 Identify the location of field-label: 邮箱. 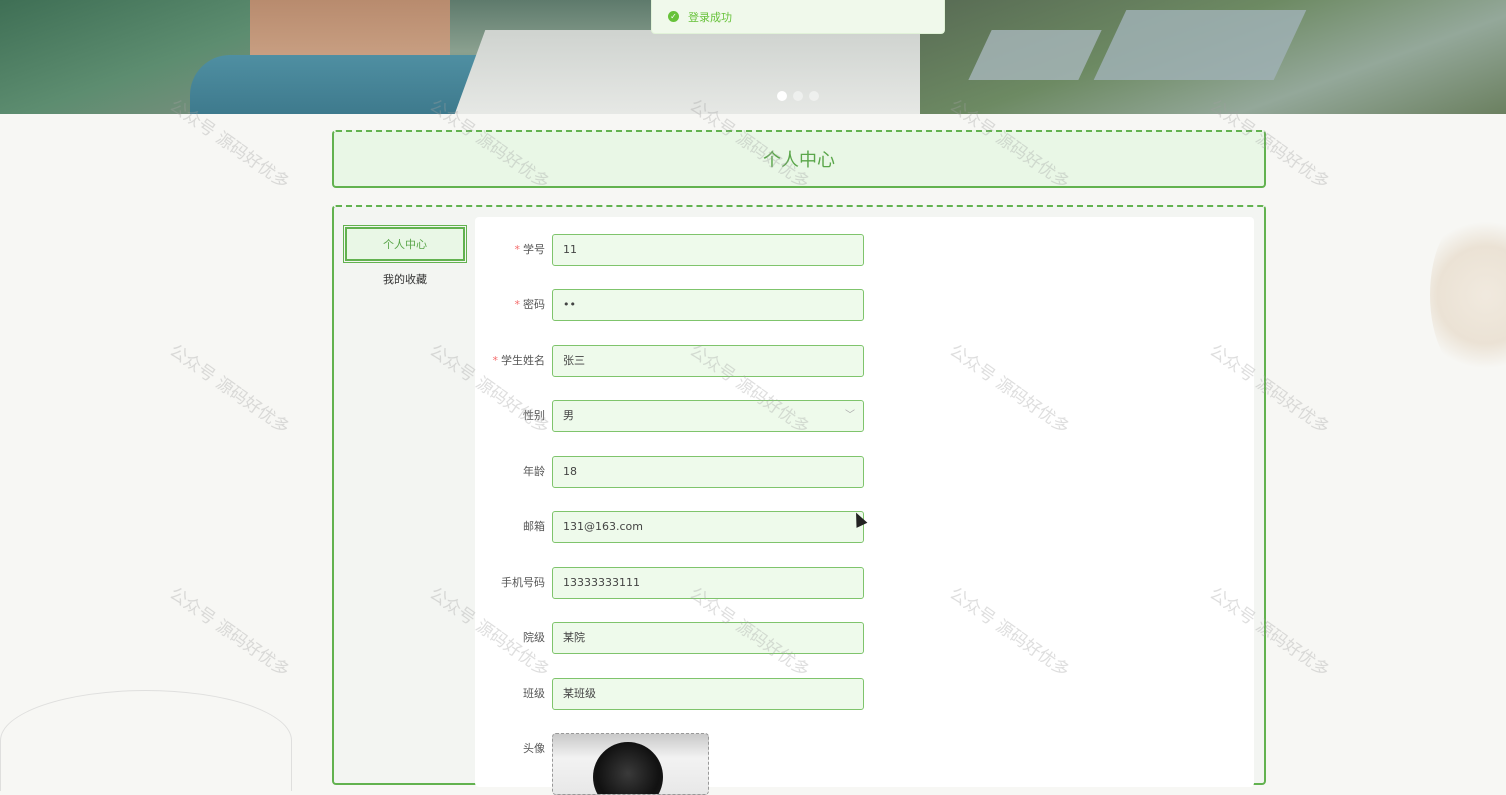
(534, 526).